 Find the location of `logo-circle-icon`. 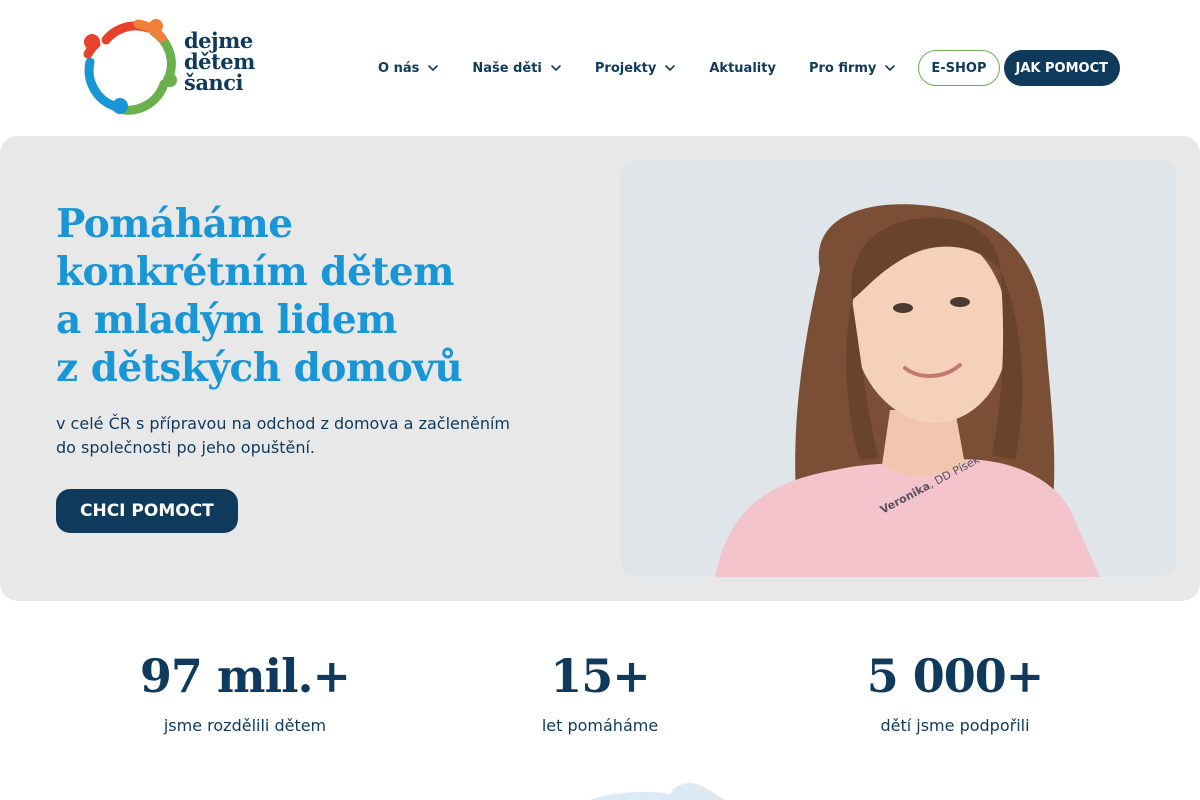

logo-circle-icon is located at coordinates (130, 67).